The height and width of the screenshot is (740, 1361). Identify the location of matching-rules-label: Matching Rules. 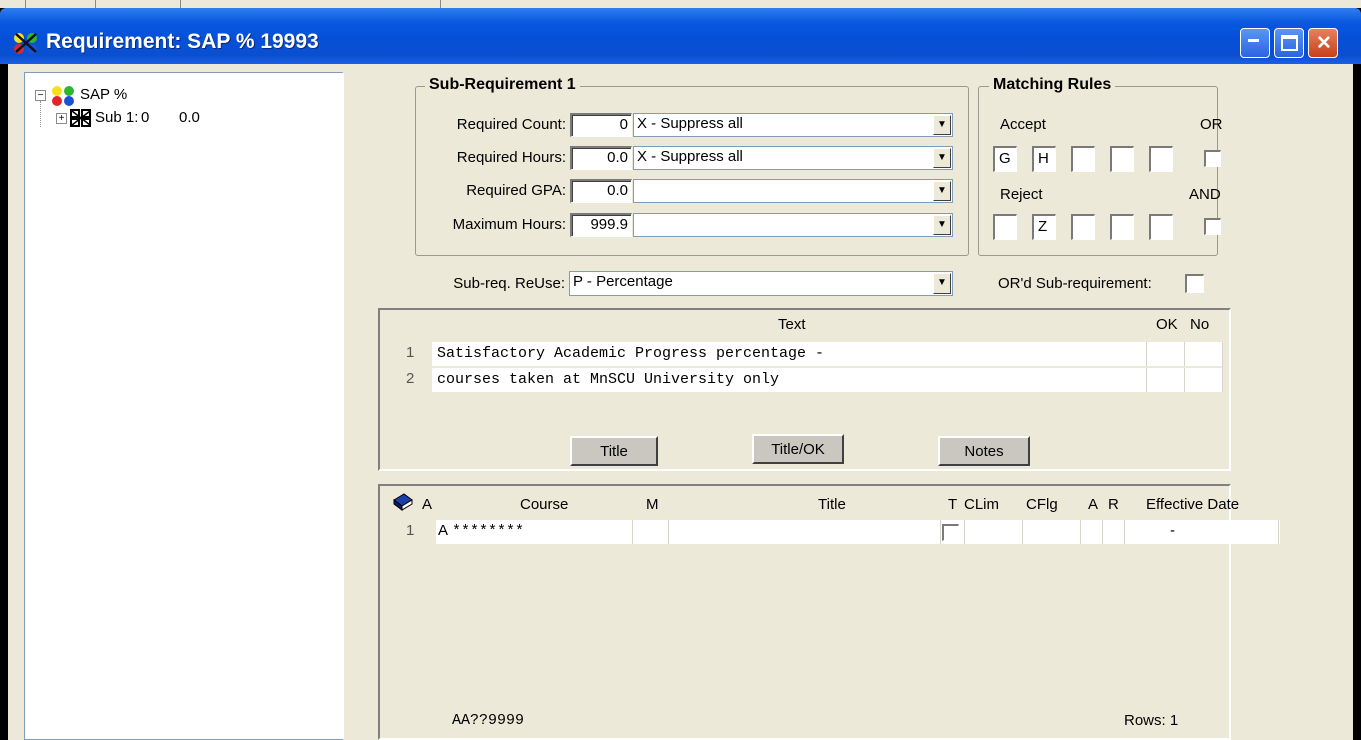
(1052, 85).